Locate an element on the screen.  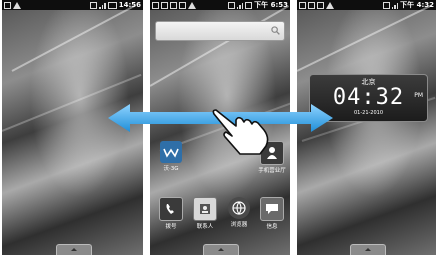
app-label: 拨号 is located at coordinates (171, 227).